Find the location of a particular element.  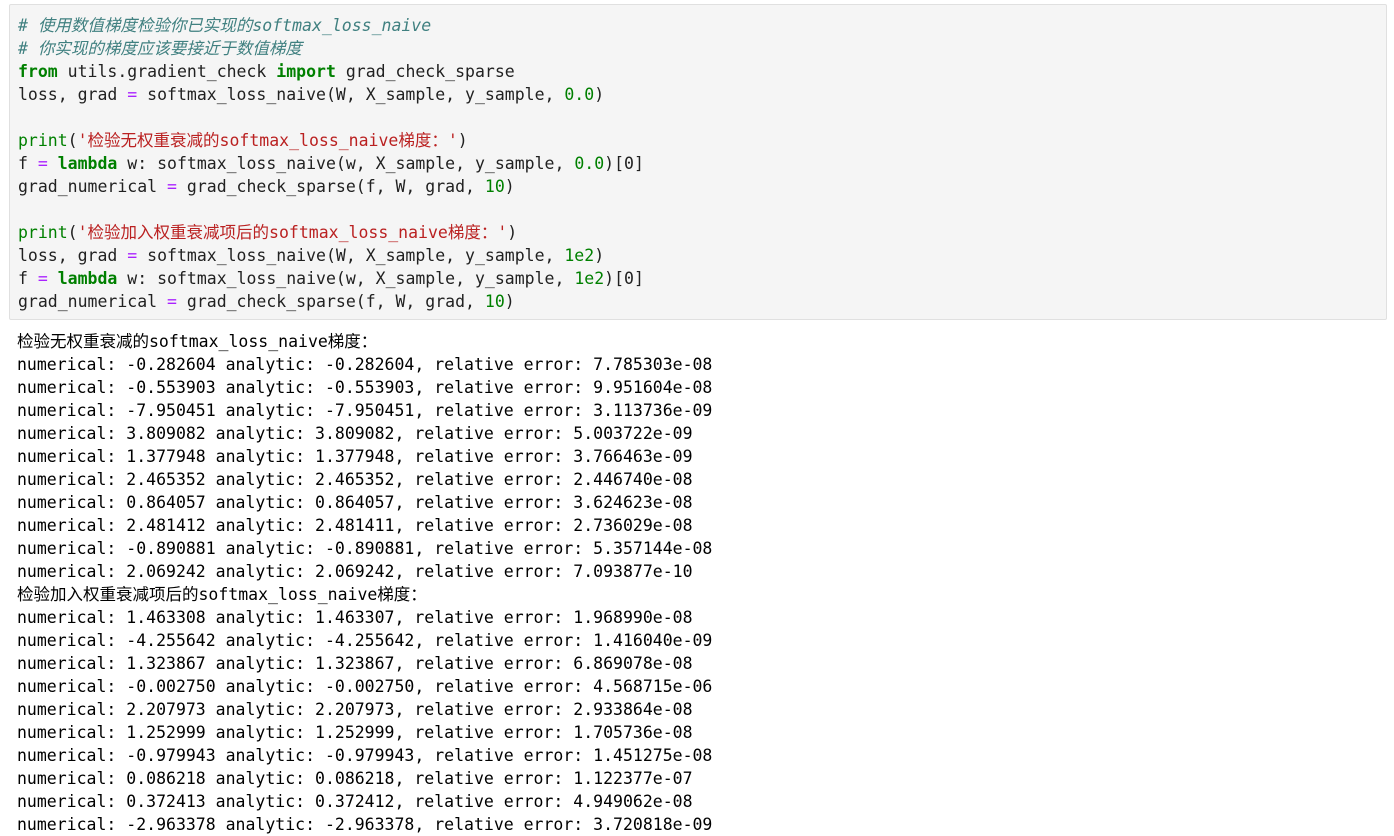

string-literal: '检验无权重衰减的softmax_loss_naive梯度：' is located at coordinates (267, 140).